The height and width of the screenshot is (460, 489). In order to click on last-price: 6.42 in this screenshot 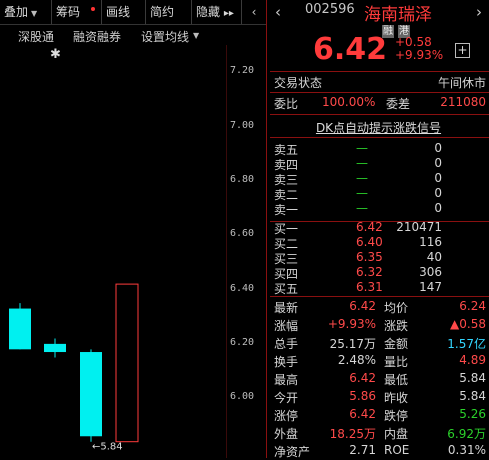, I will do `click(350, 49)`.